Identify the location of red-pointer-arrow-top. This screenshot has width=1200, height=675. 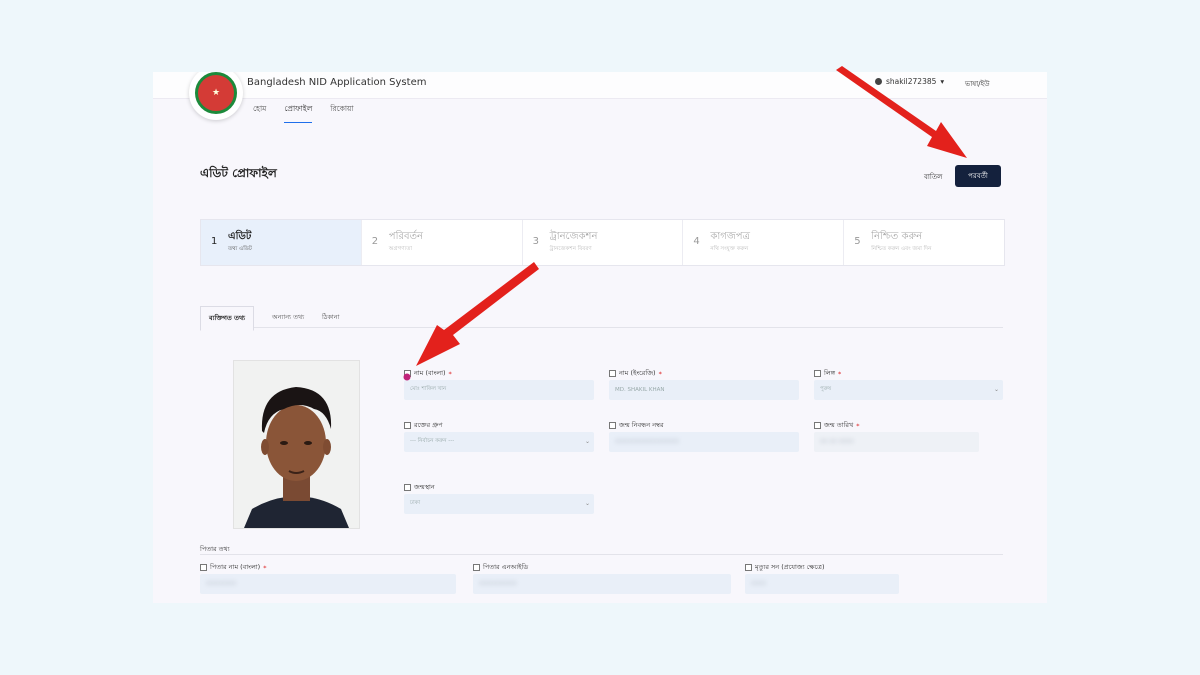
(901, 112).